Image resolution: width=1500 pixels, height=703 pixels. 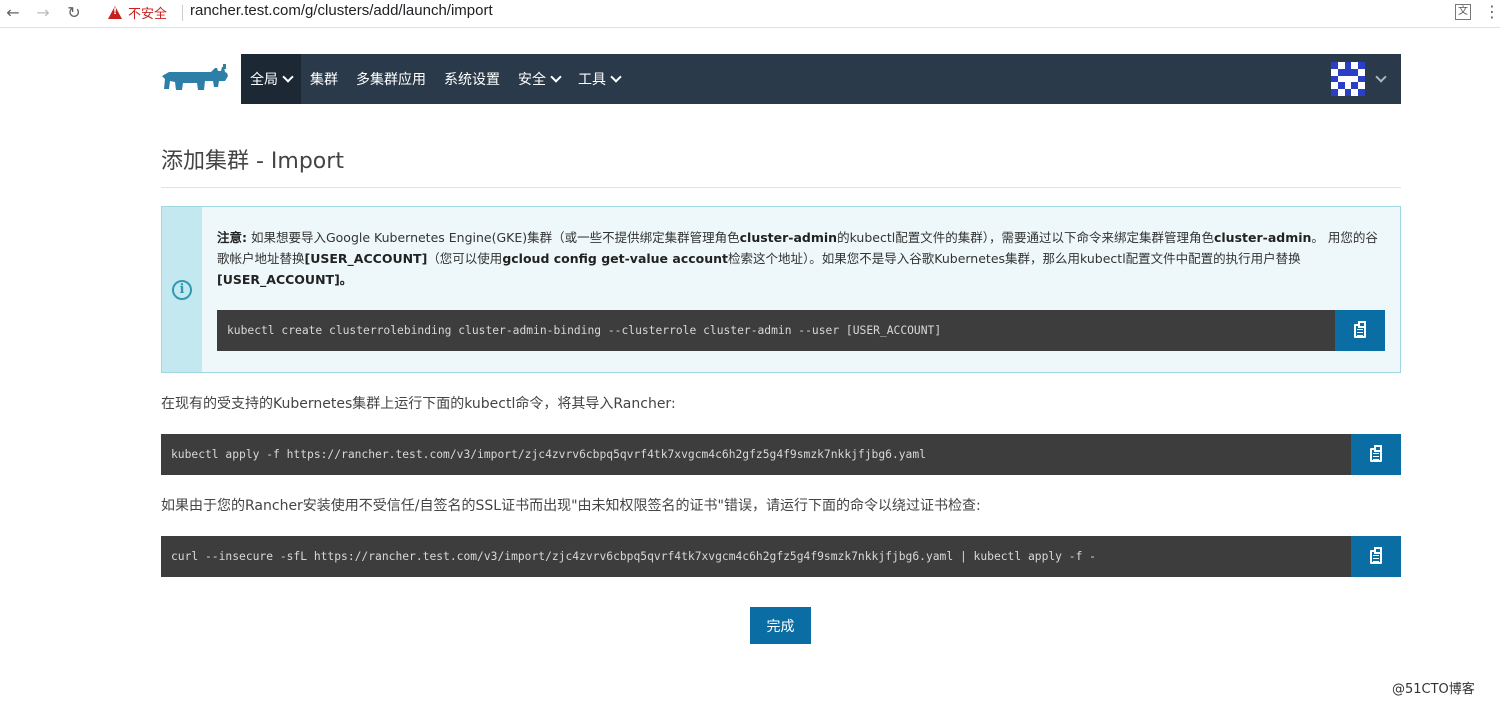 What do you see at coordinates (13, 13) in the screenshot?
I see `back-arrow-icon: ←` at bounding box center [13, 13].